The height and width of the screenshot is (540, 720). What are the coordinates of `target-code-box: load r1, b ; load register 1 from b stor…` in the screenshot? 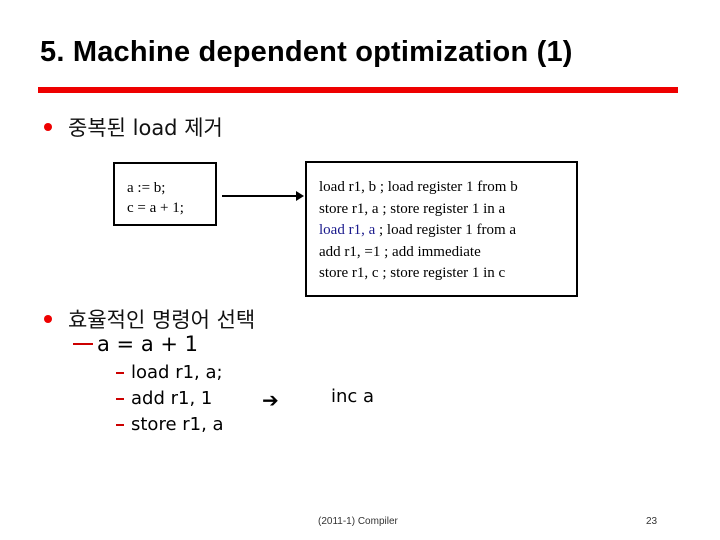 It's located at (441, 229).